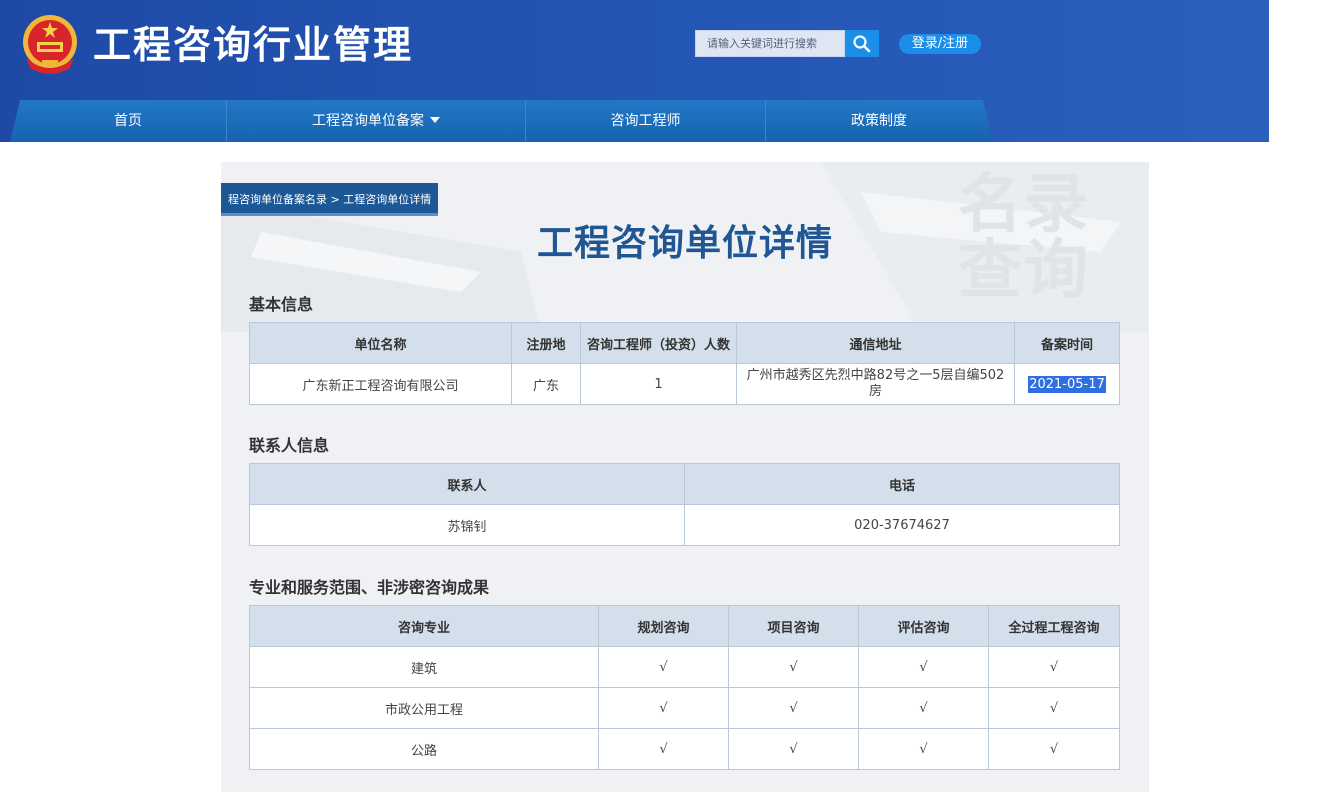  I want to click on column-header: 备案时间, so click(1067, 343).